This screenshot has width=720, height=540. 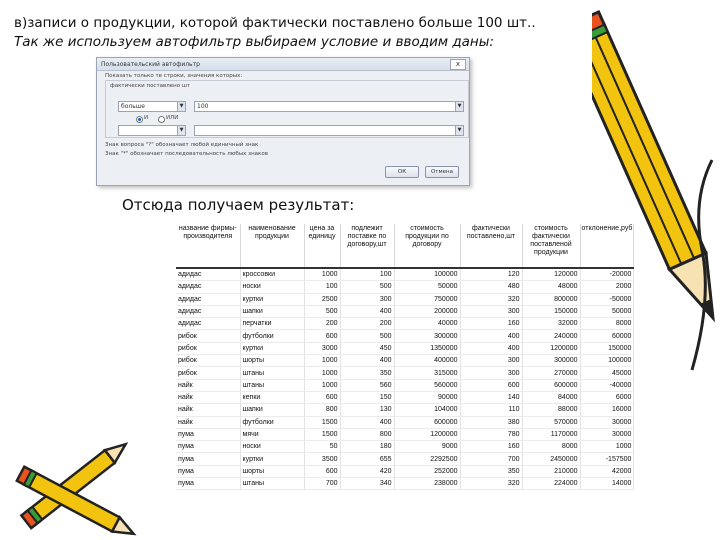 I want to click on table-cell: 104000, so click(x=427, y=410).